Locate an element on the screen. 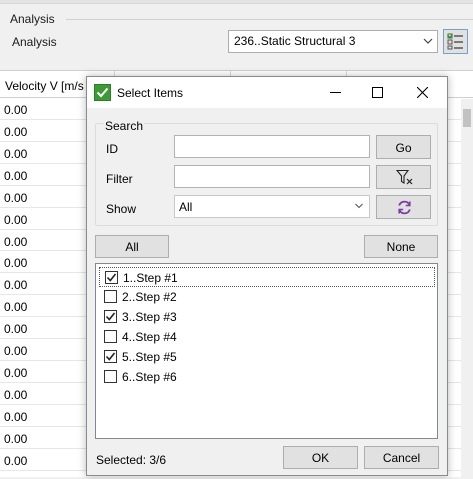 The height and width of the screenshot is (479, 473). grid-vertical-scrollbar is located at coordinates (467, 289).